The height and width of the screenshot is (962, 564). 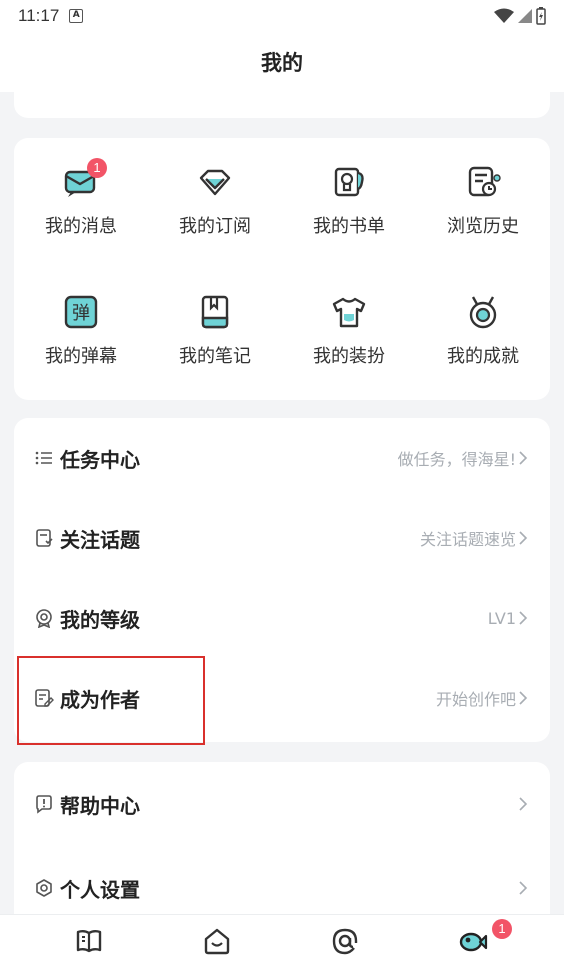 I want to click on row-label: 成为作者, so click(x=100, y=699).